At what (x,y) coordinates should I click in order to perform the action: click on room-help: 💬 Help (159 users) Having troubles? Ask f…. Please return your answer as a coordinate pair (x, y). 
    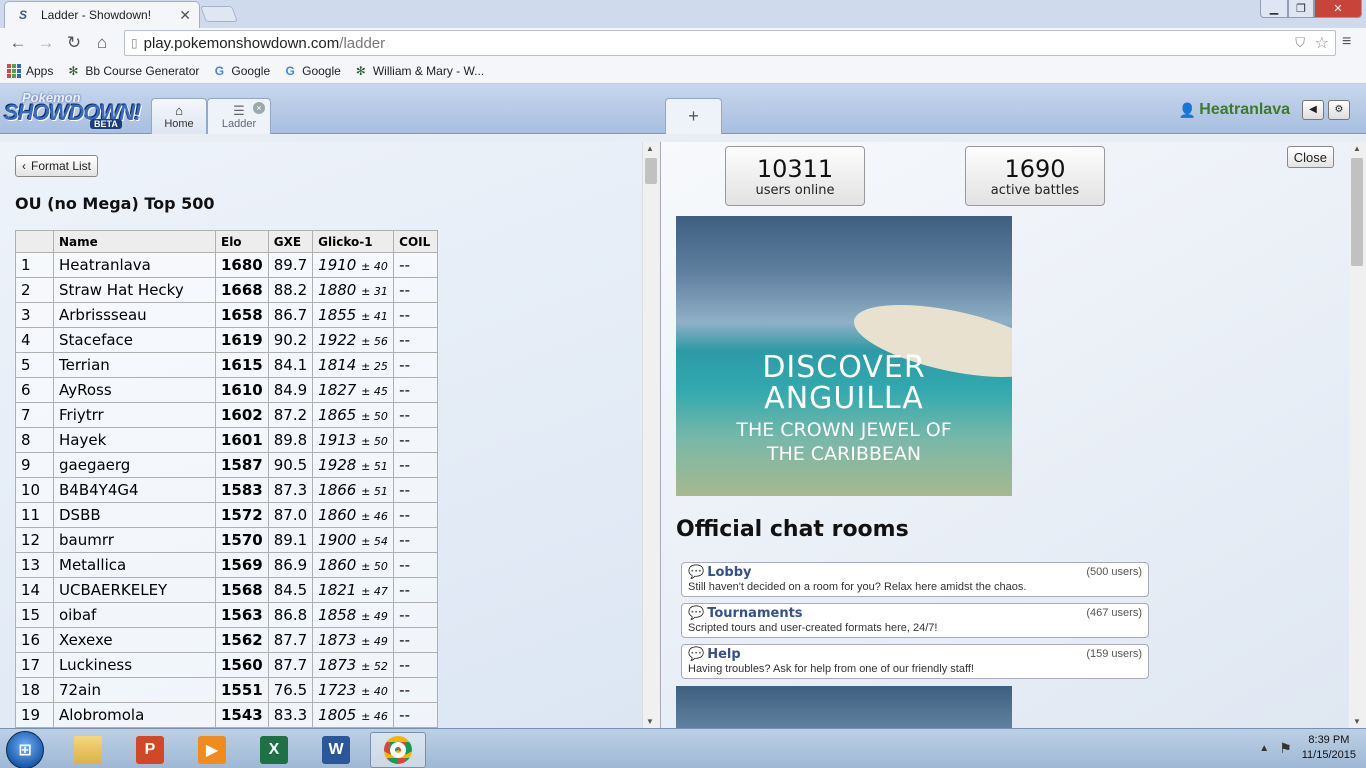
    Looking at the image, I should click on (915, 661).